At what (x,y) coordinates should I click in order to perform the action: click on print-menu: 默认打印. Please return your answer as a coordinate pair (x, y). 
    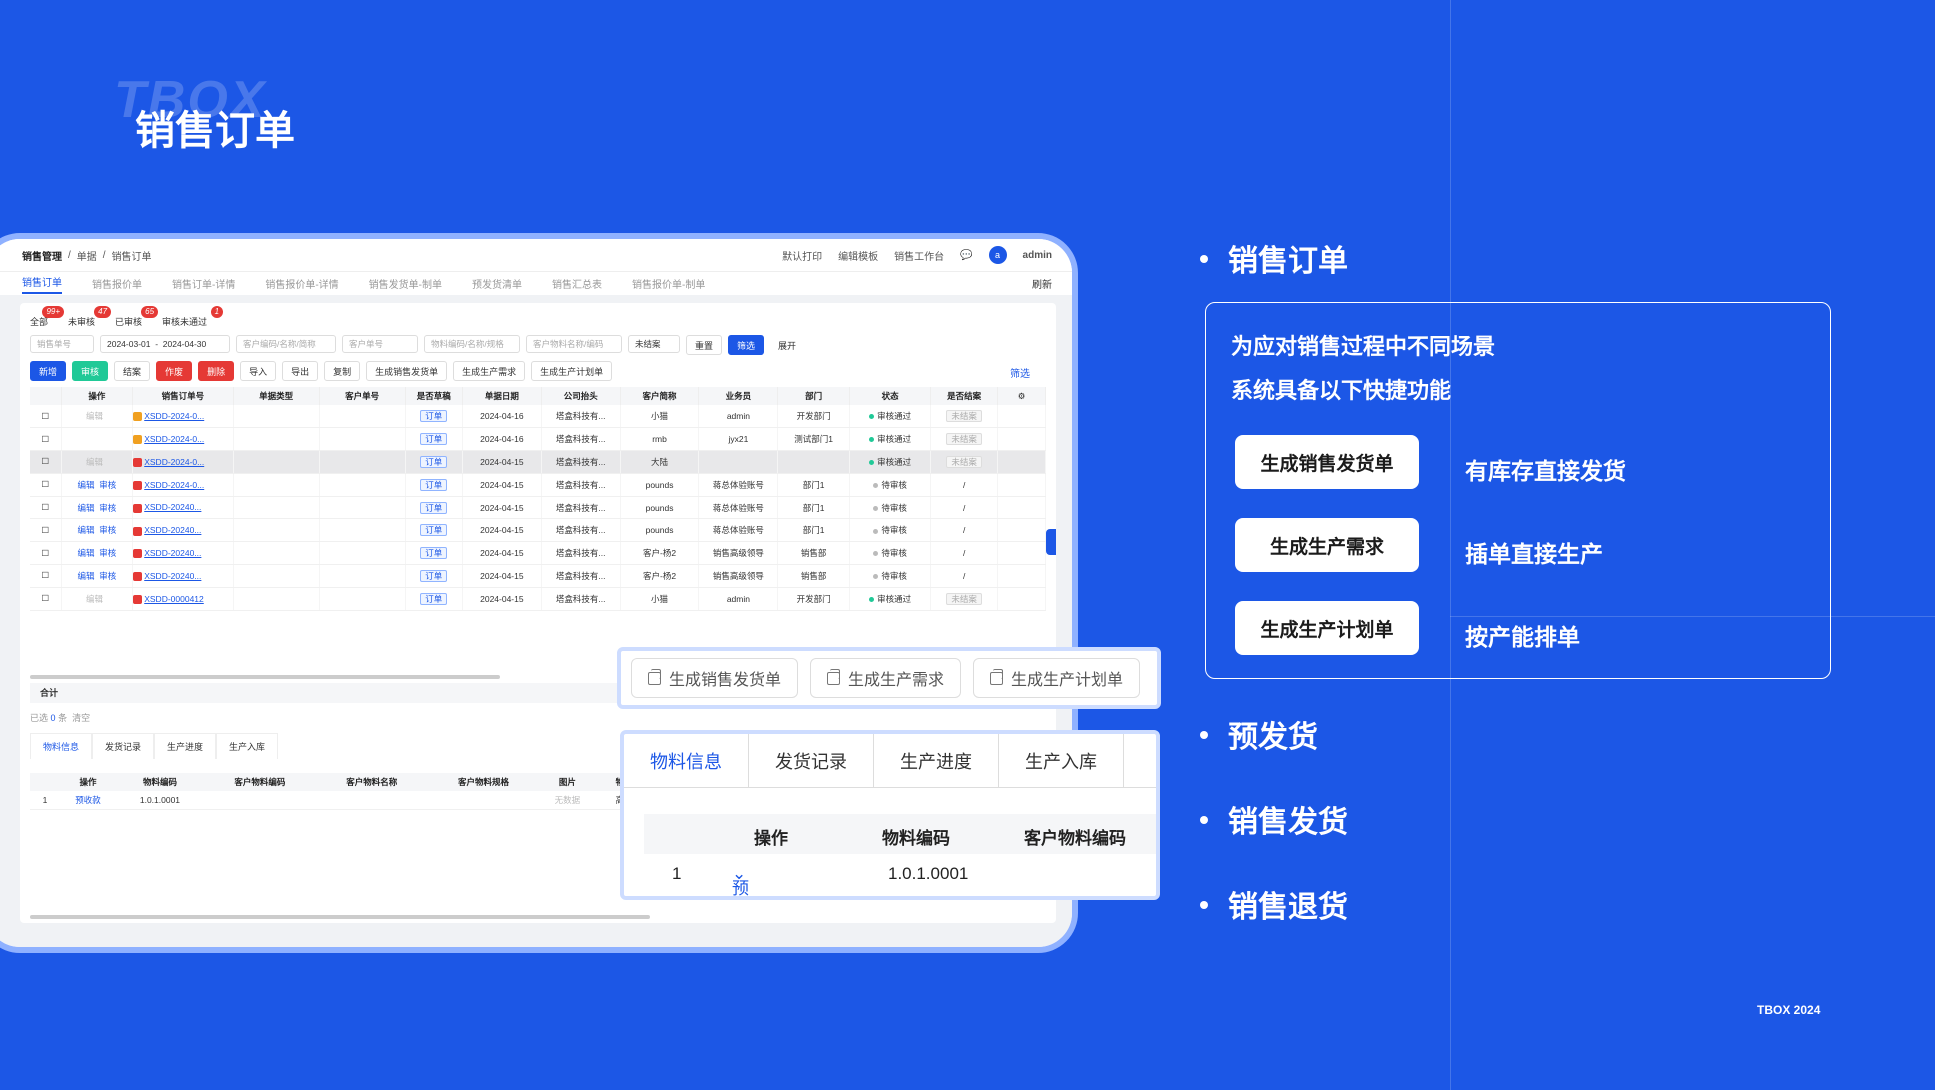
    Looking at the image, I should click on (802, 255).